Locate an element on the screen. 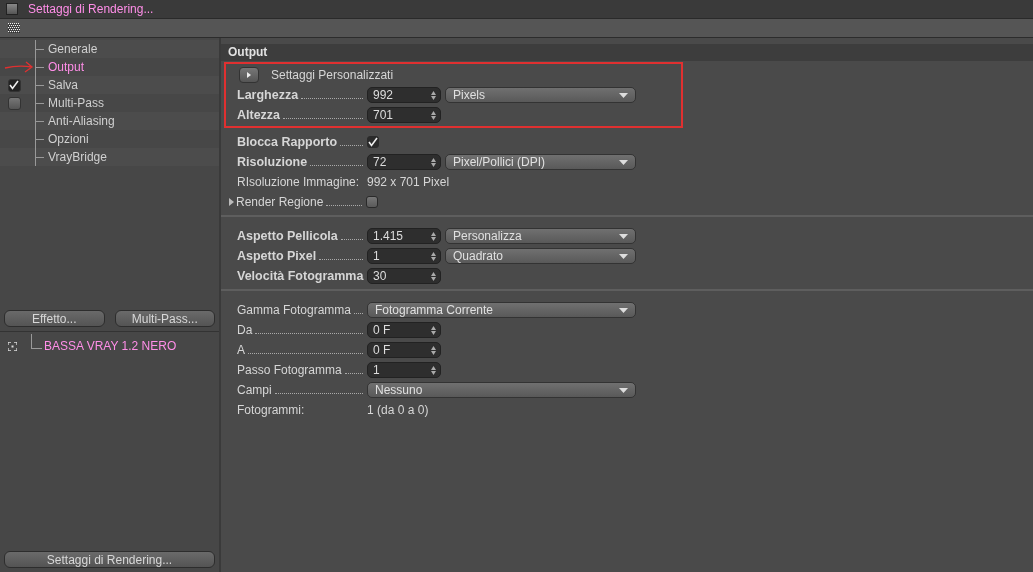  field-label: Passo Fotogramma is located at coordinates (289, 370).